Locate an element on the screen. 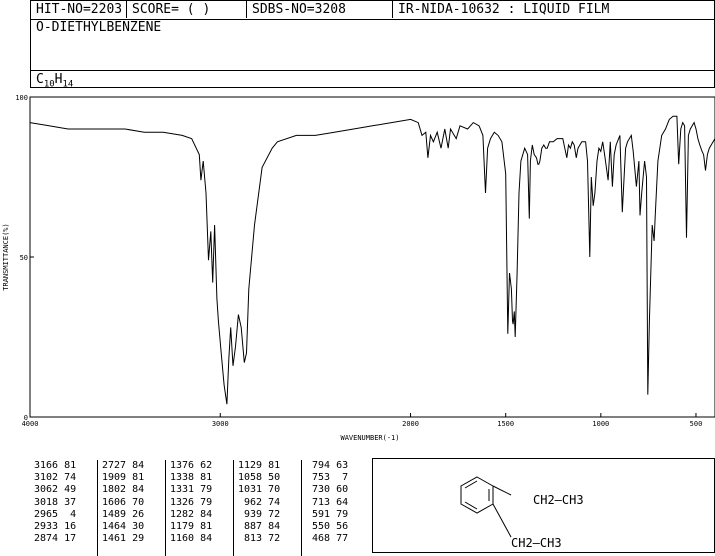 The height and width of the screenshot is (556, 715). peak-entry: 2874 17 is located at coordinates (55, 539).